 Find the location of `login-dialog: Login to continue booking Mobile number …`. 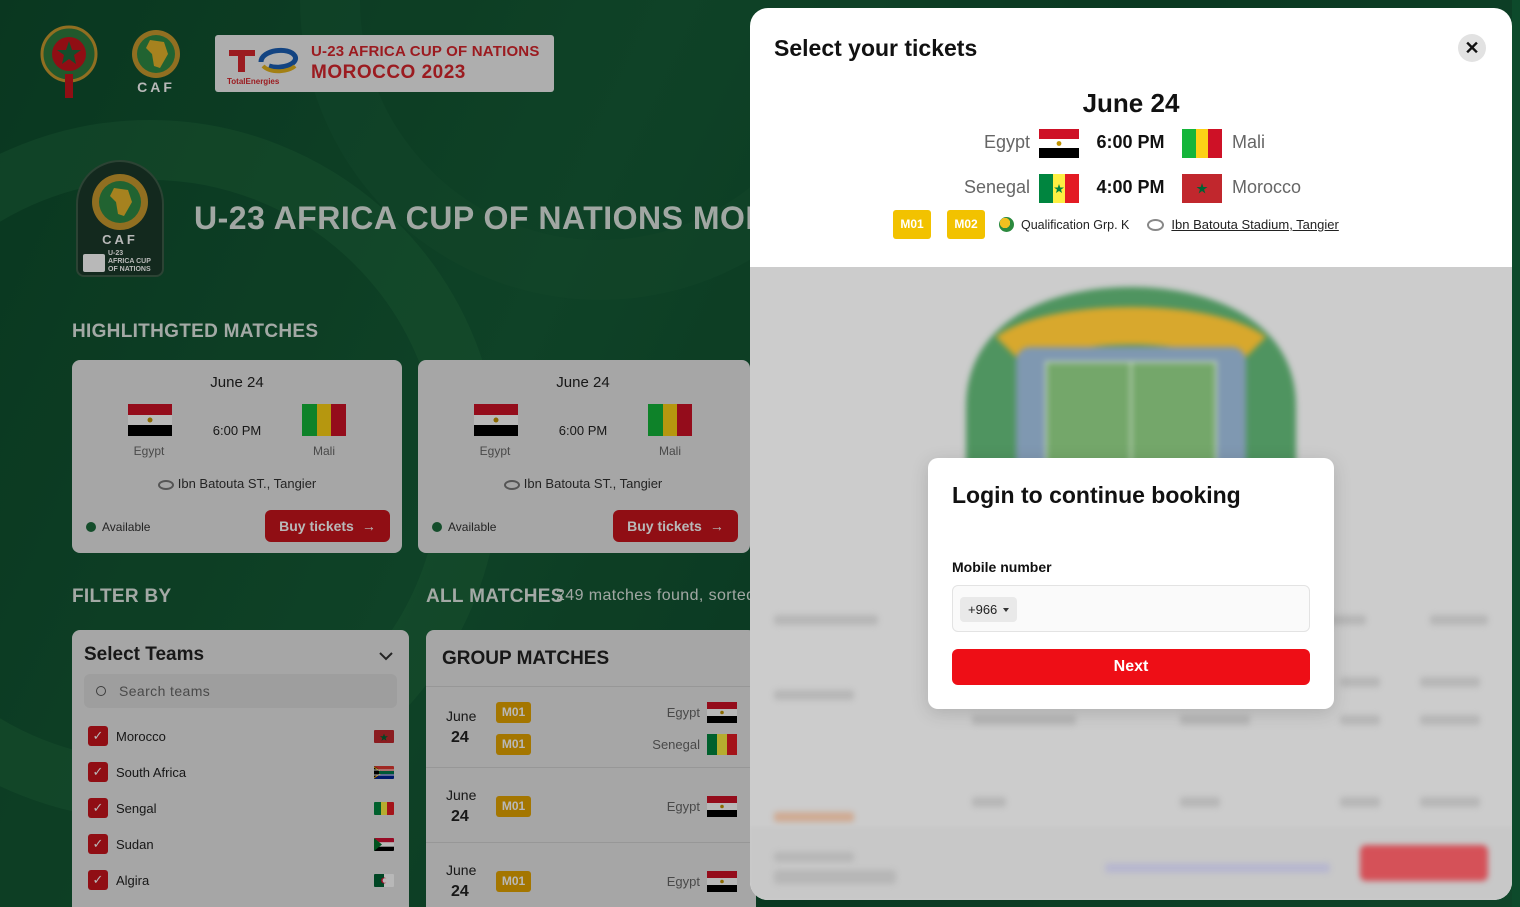

login-dialog: Login to continue booking Mobile number … is located at coordinates (1131, 583).